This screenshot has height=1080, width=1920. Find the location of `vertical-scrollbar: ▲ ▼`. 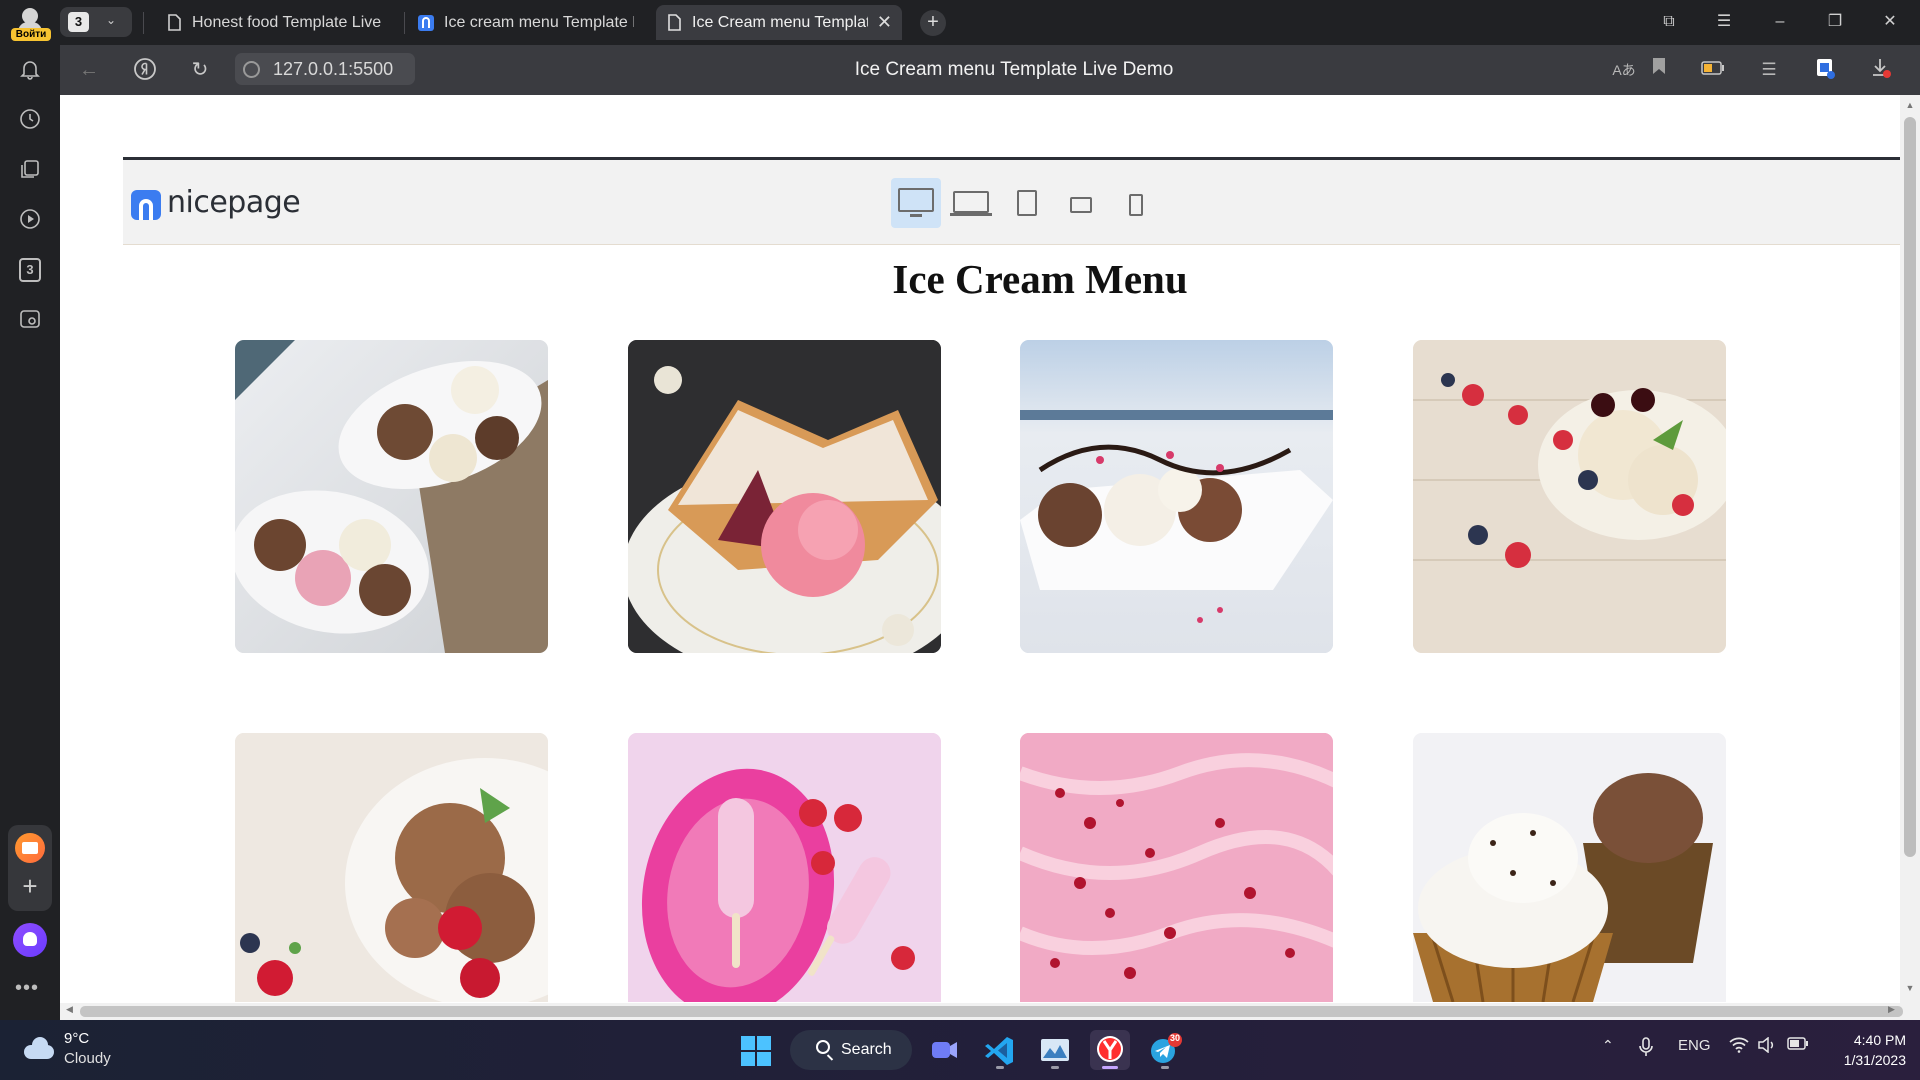

vertical-scrollbar: ▲ ▼ is located at coordinates (1910, 549).